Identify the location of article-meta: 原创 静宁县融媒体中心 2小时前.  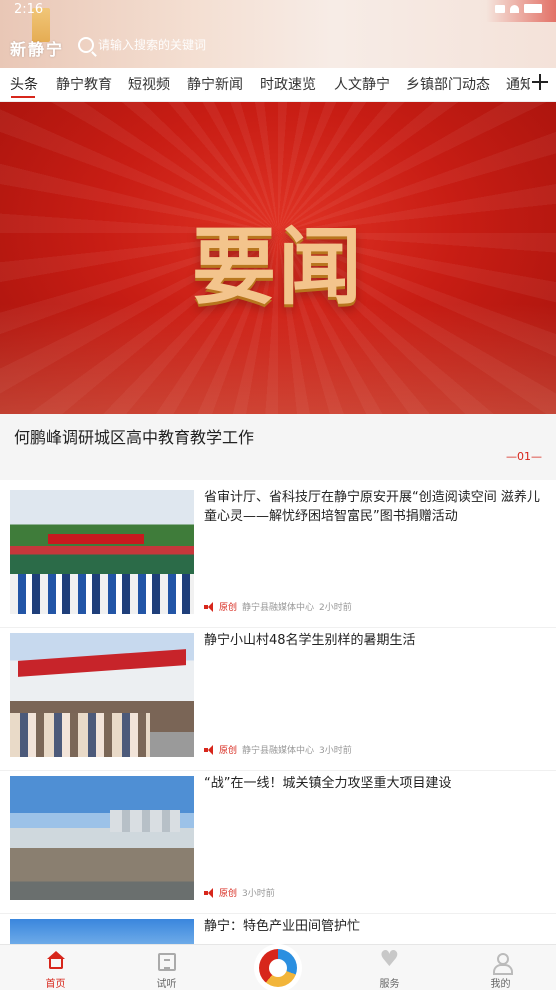
(278, 606).